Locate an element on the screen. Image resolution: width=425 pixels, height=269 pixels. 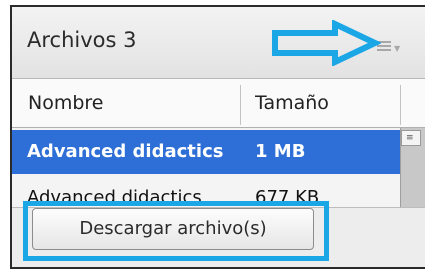
menu-caret-icon: ▼ is located at coordinates (397, 48).